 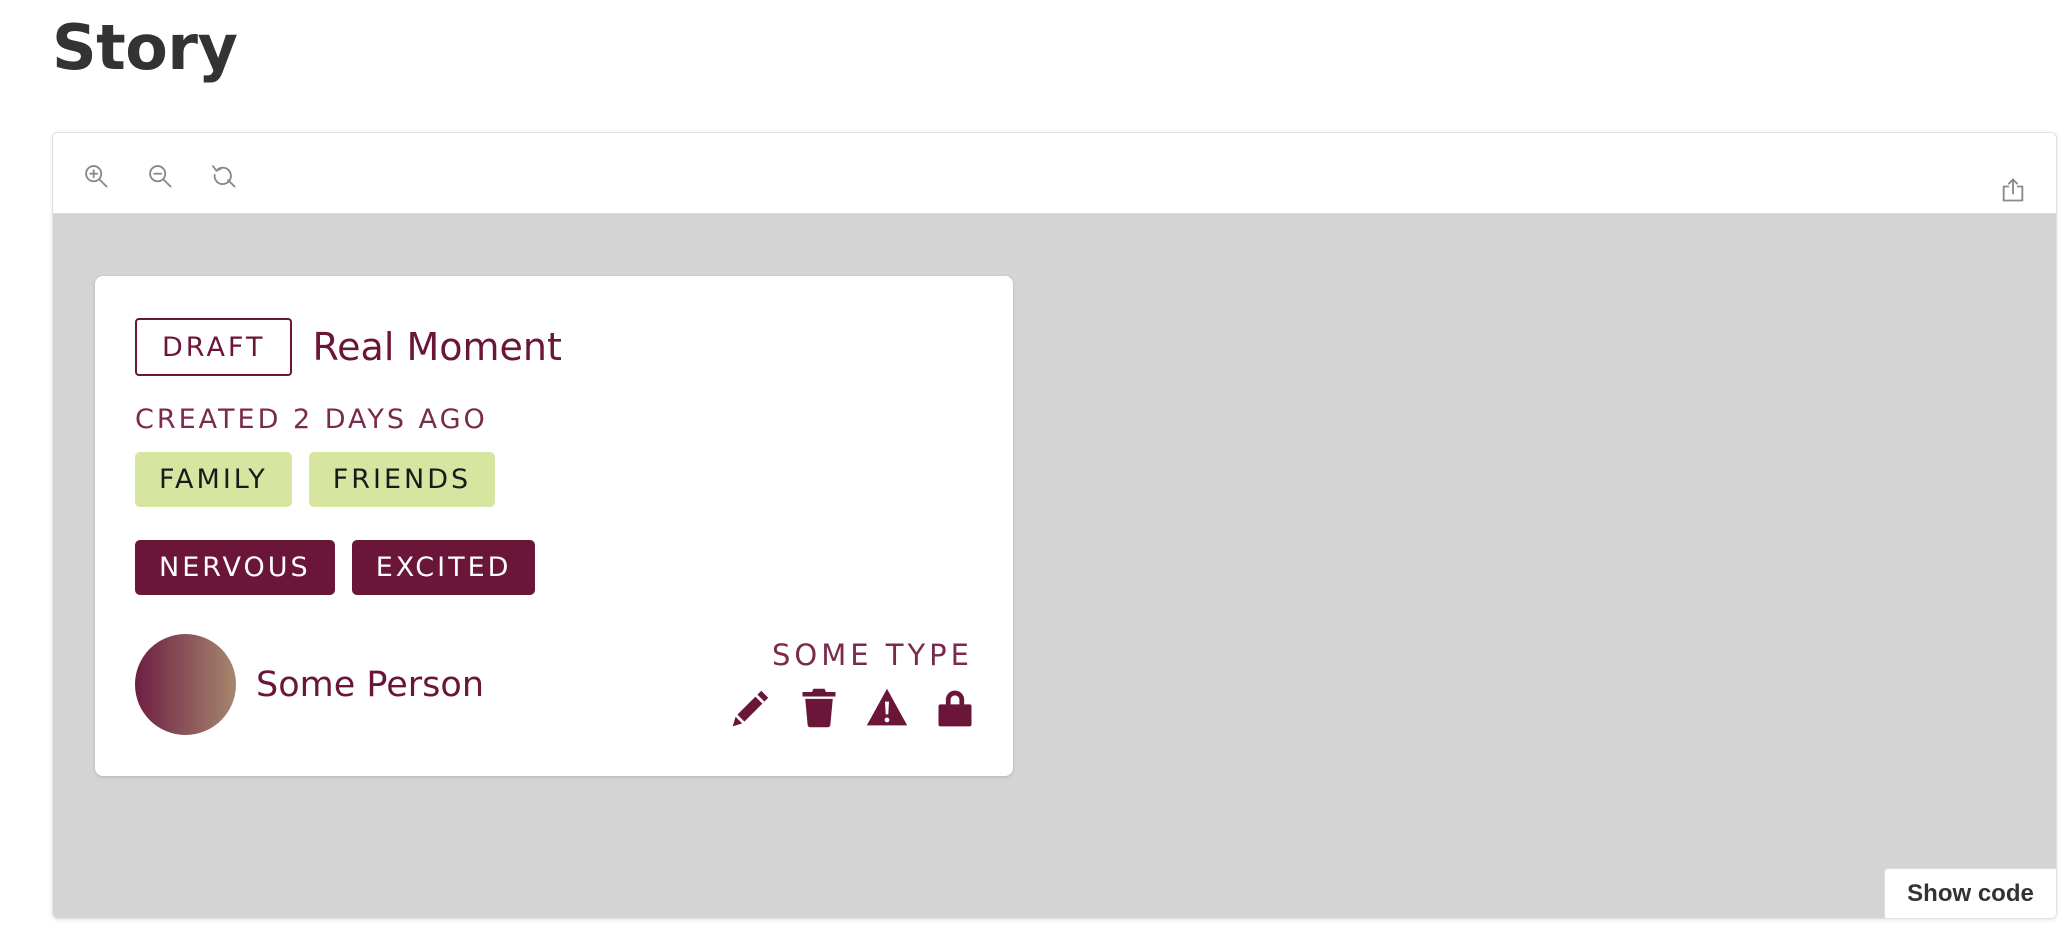 I want to click on zoom-in-button, so click(x=96, y=176).